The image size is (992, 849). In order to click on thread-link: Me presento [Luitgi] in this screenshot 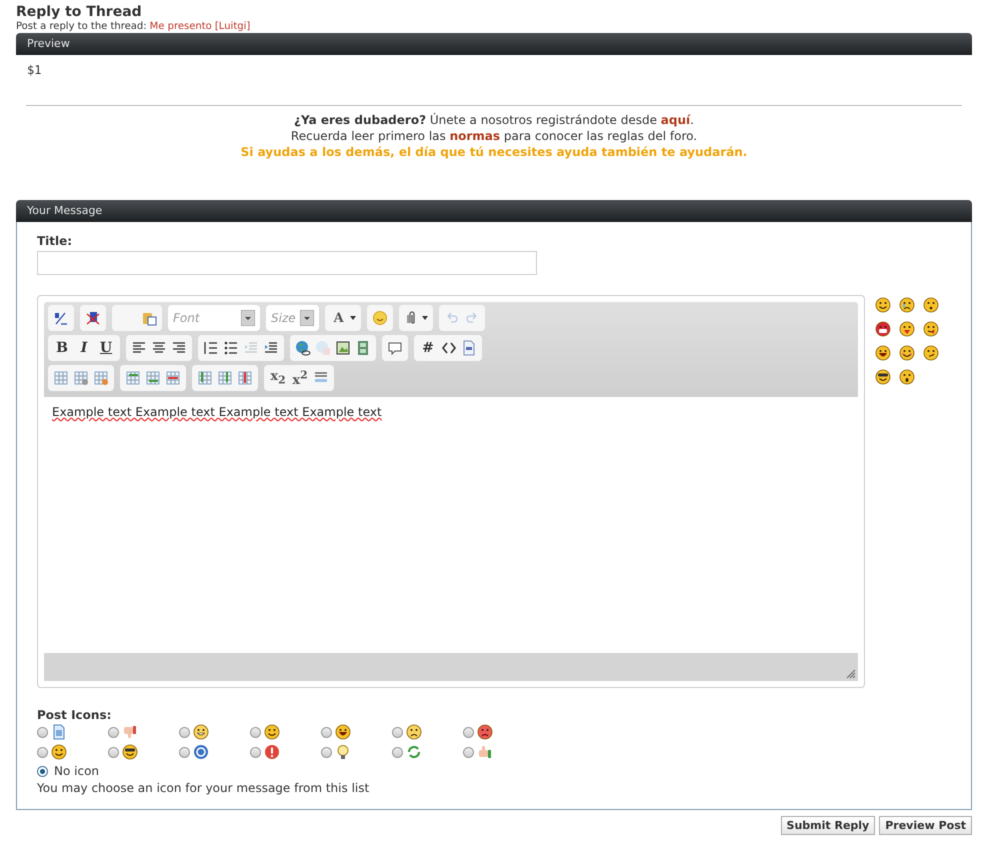, I will do `click(200, 26)`.